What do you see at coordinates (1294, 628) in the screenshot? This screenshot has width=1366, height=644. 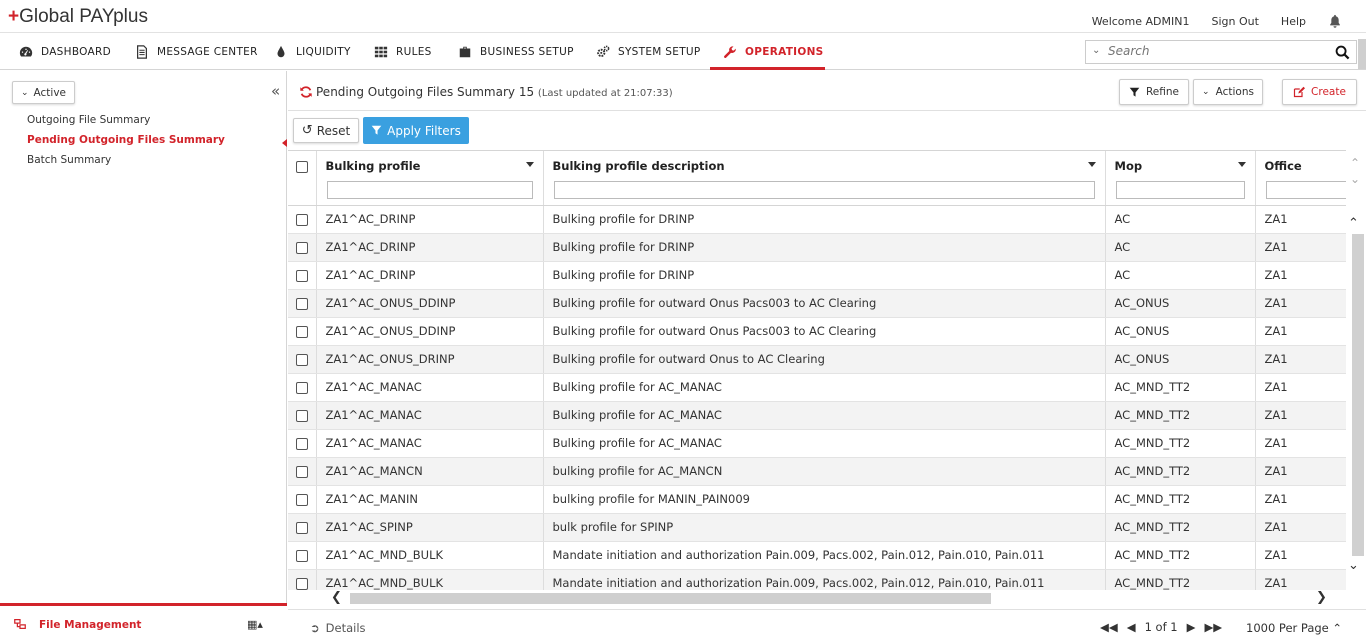 I see `per-page-select: 1000 Per Page ⌃` at bounding box center [1294, 628].